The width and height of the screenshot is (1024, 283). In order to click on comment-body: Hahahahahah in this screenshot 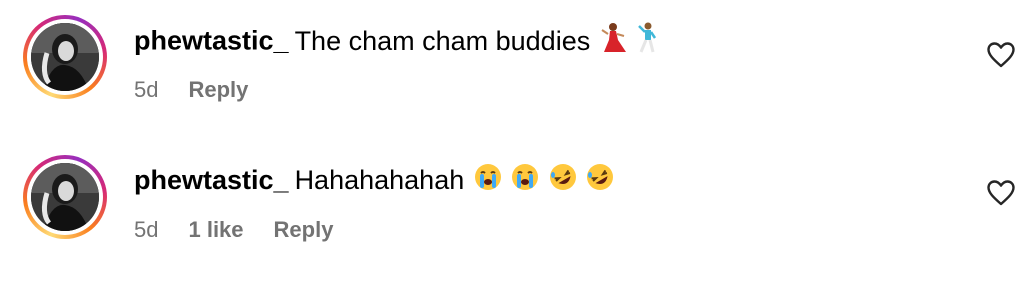, I will do `click(379, 180)`.